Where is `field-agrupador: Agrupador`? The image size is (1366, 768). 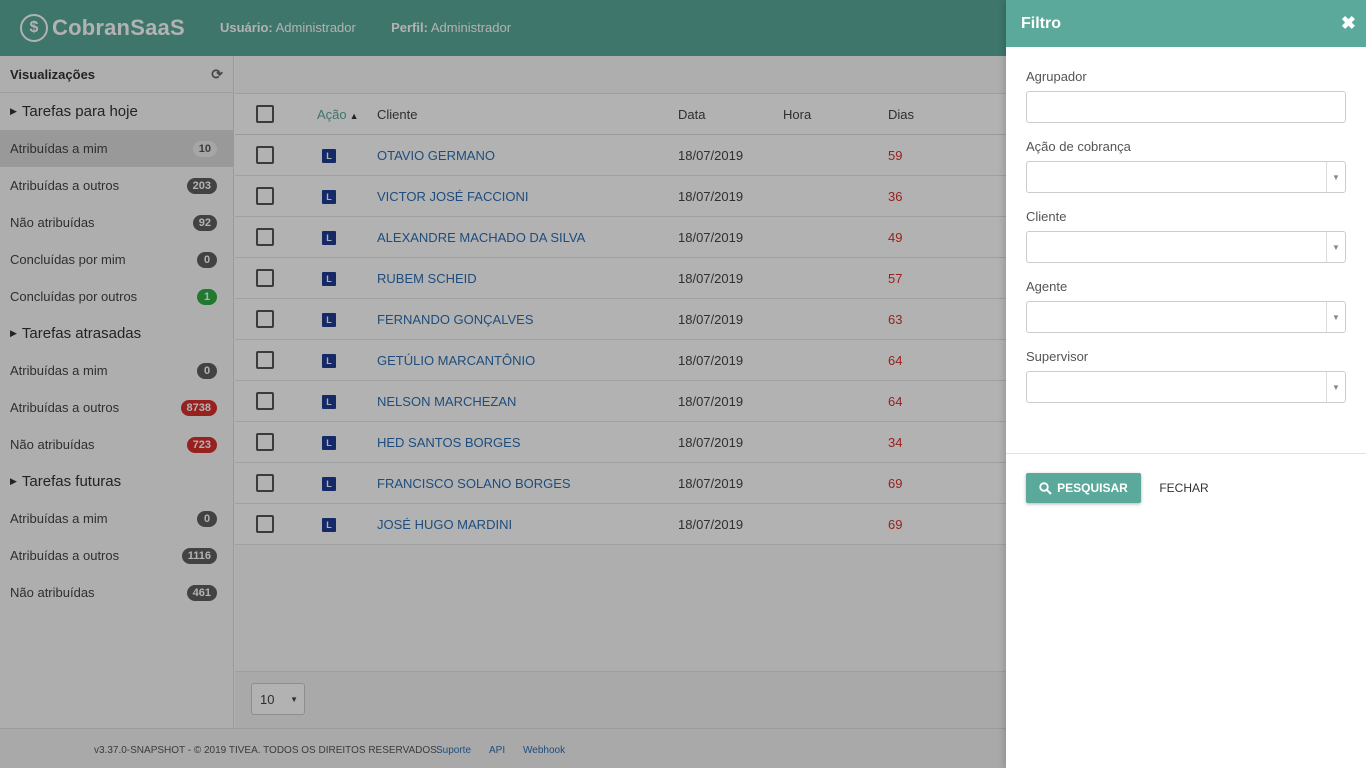 field-agrupador: Agrupador is located at coordinates (1186, 96).